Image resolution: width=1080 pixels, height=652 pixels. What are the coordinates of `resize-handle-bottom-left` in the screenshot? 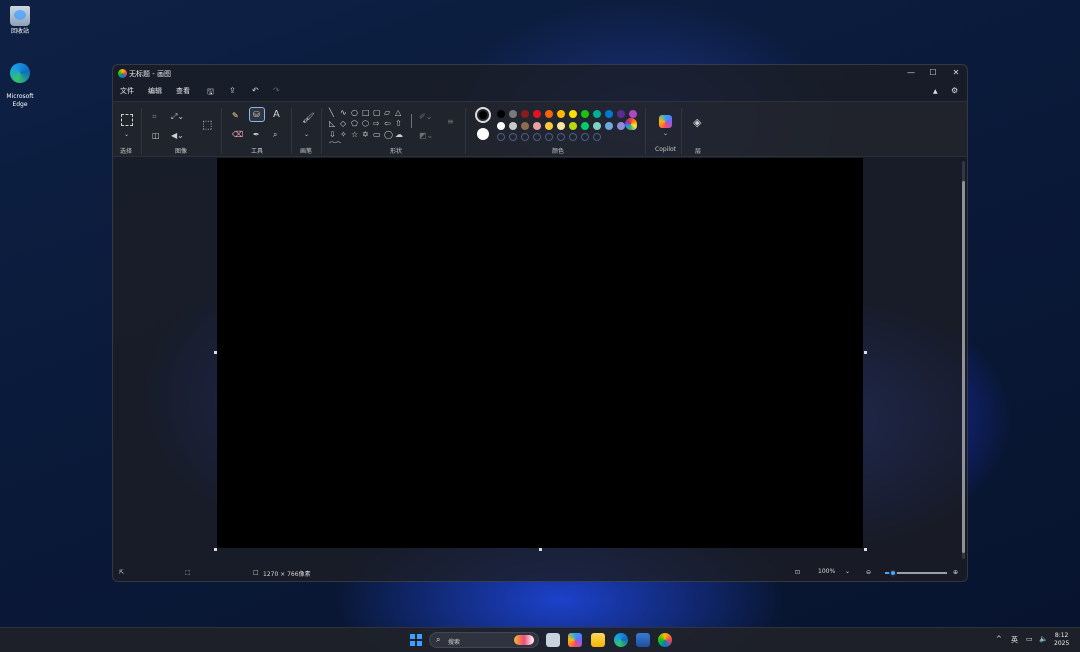 It's located at (215, 549).